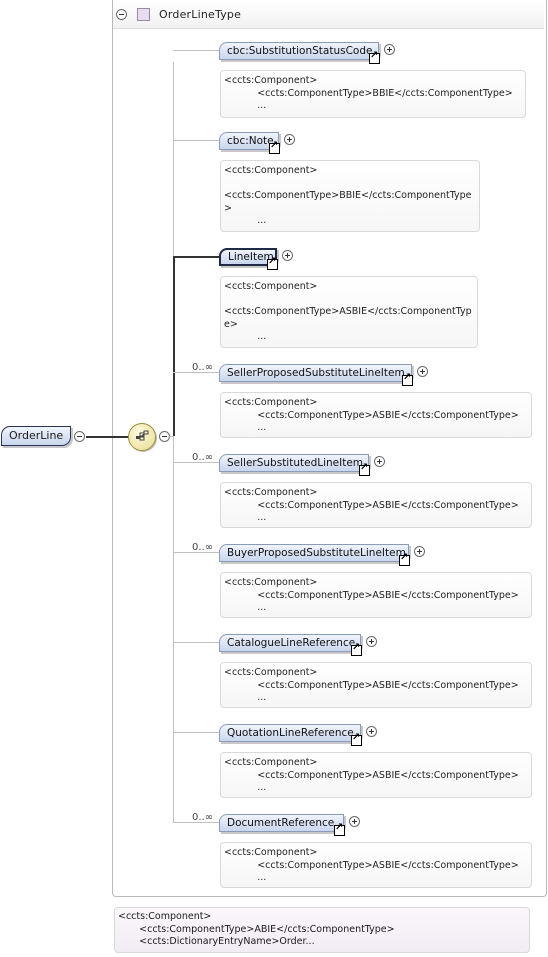 Image resolution: width=548 pixels, height=957 pixels. What do you see at coordinates (143, 14) in the screenshot?
I see `complex-type-icon` at bounding box center [143, 14].